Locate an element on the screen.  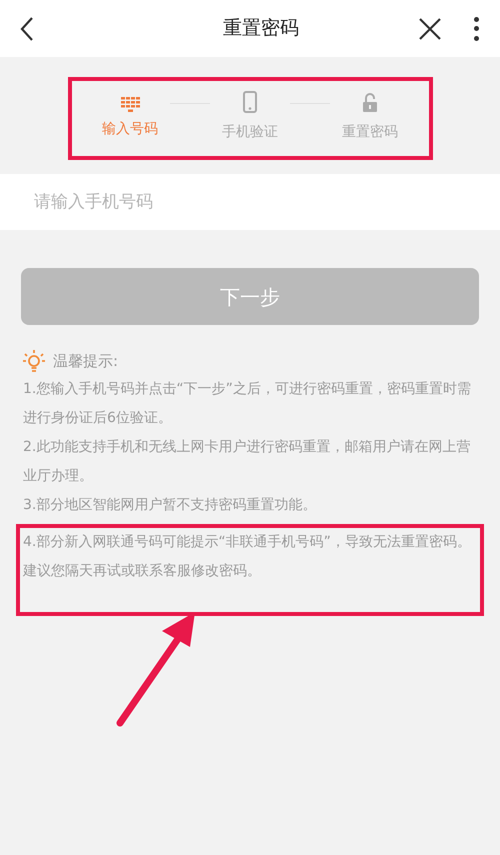
close-button is located at coordinates (430, 28).